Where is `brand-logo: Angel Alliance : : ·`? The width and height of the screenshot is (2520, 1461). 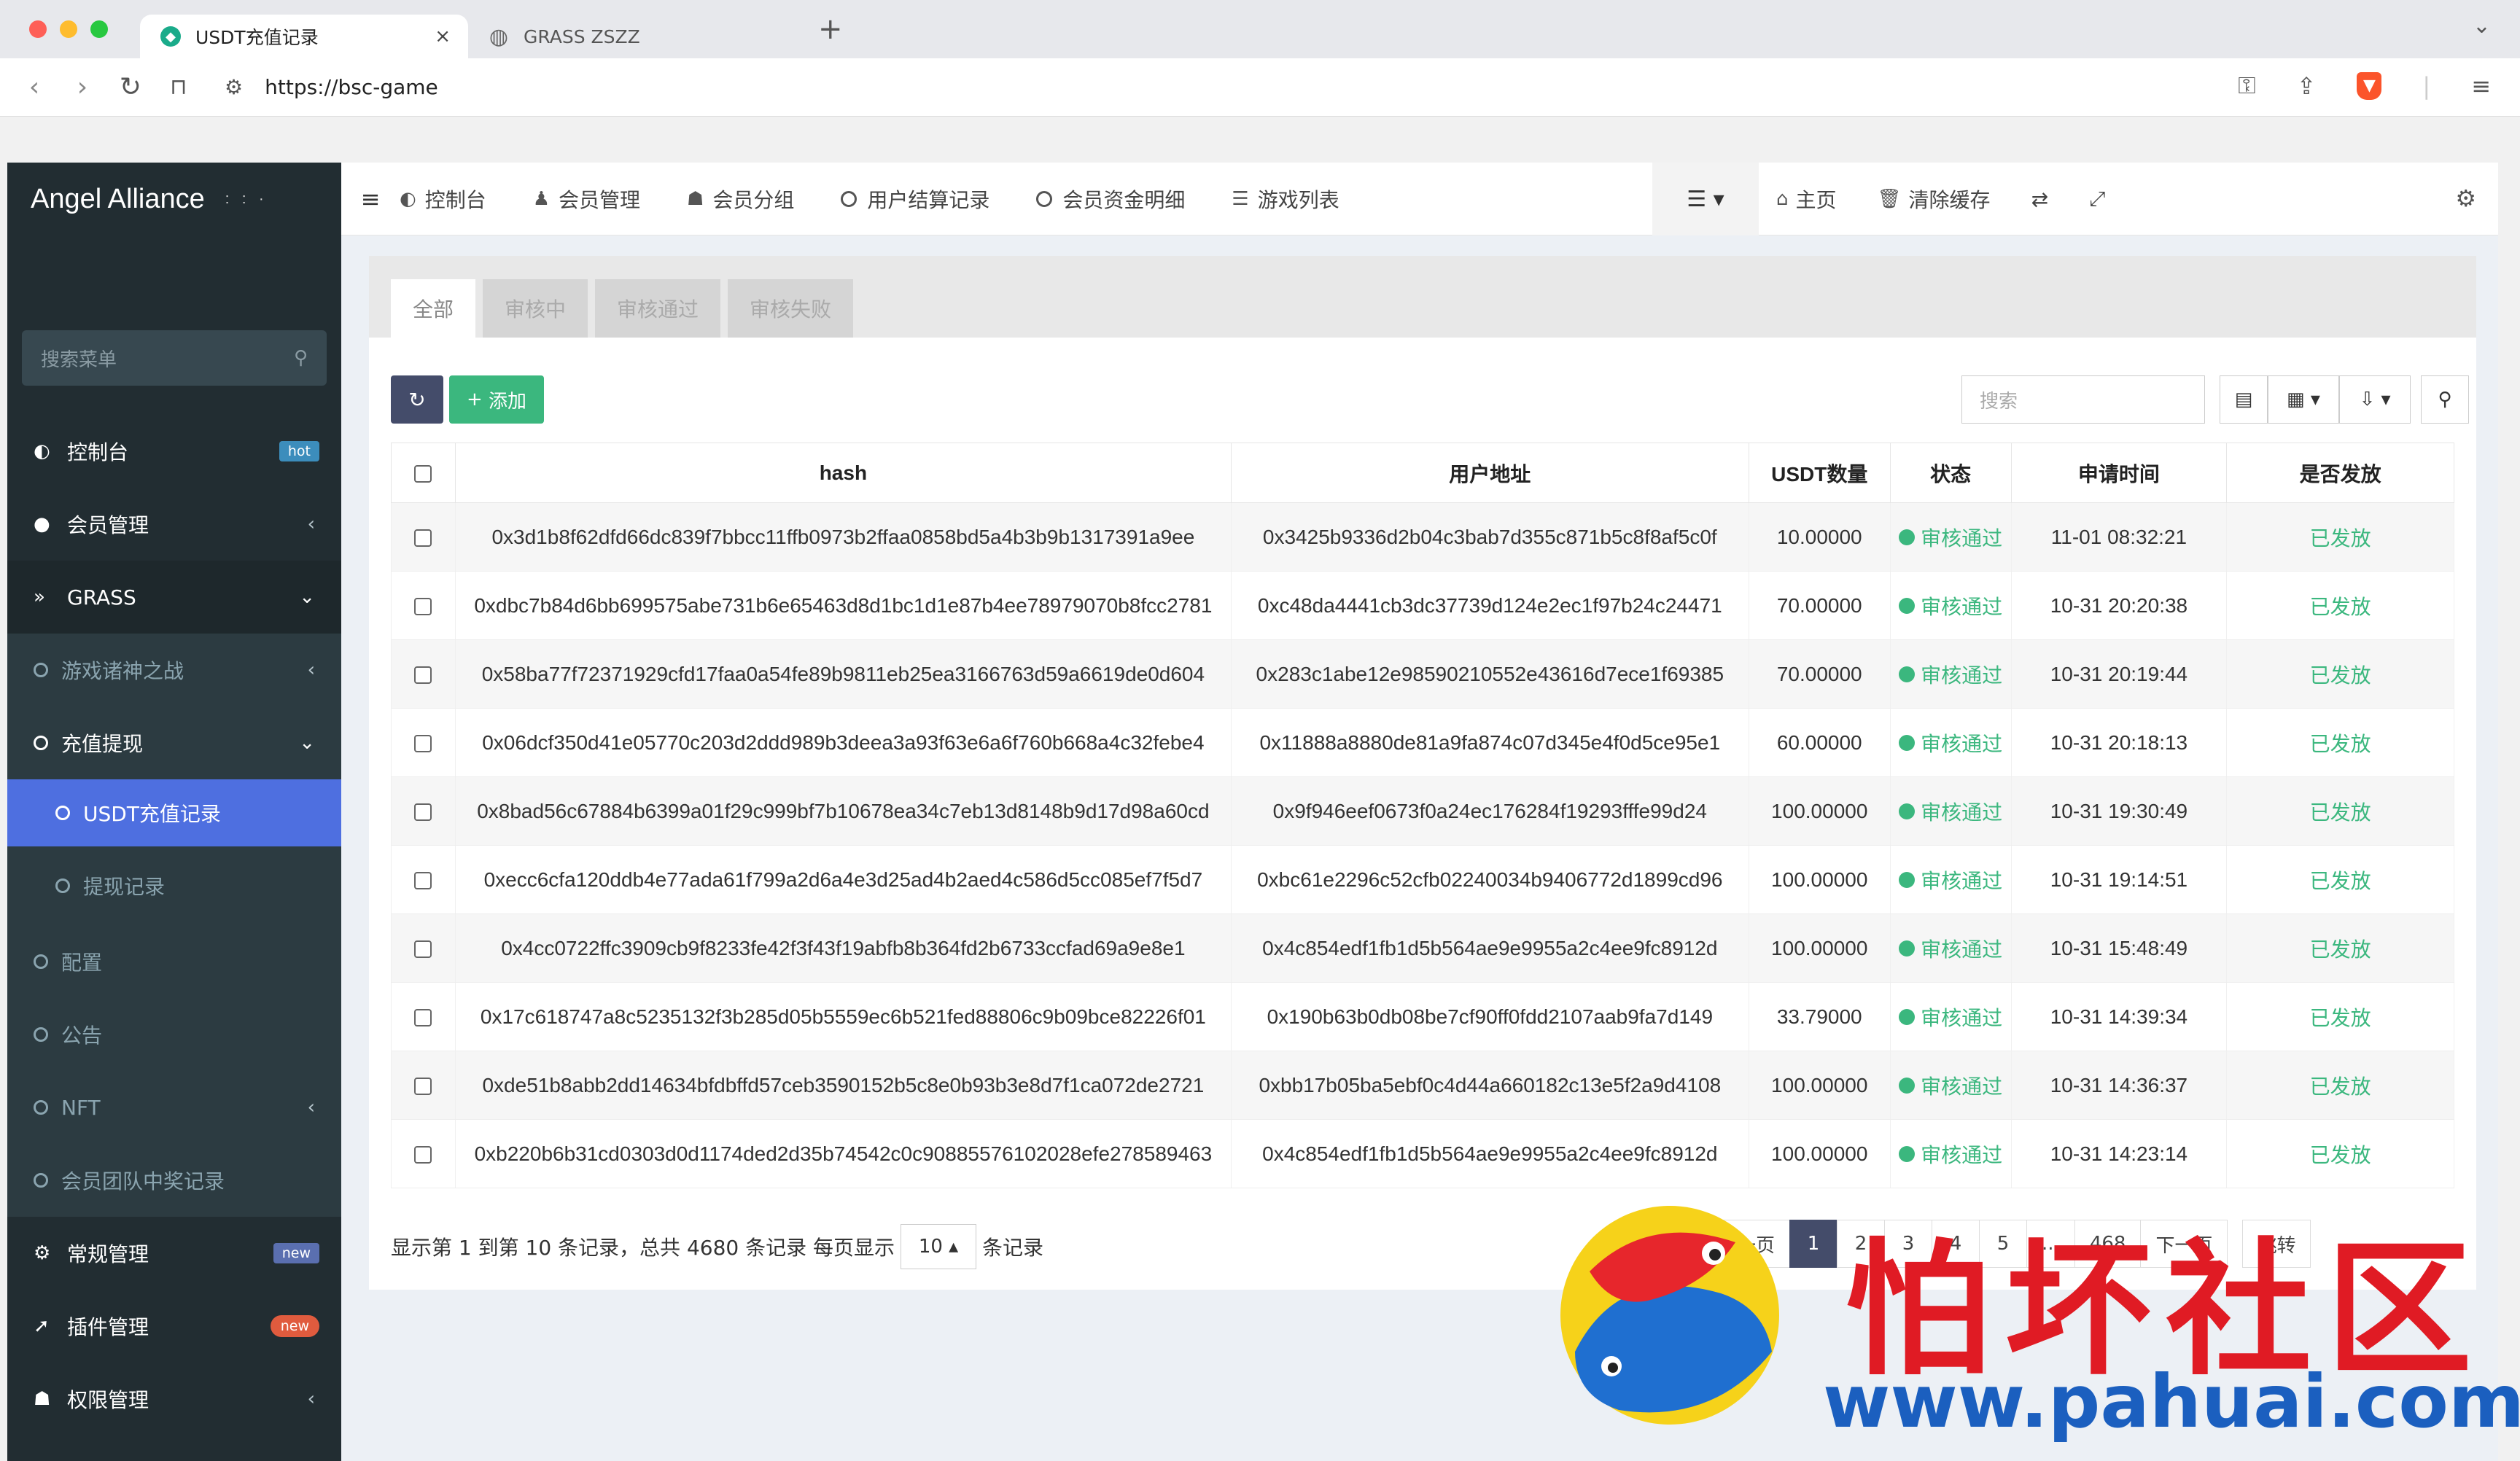
brand-logo: Angel Alliance : : · is located at coordinates (174, 199).